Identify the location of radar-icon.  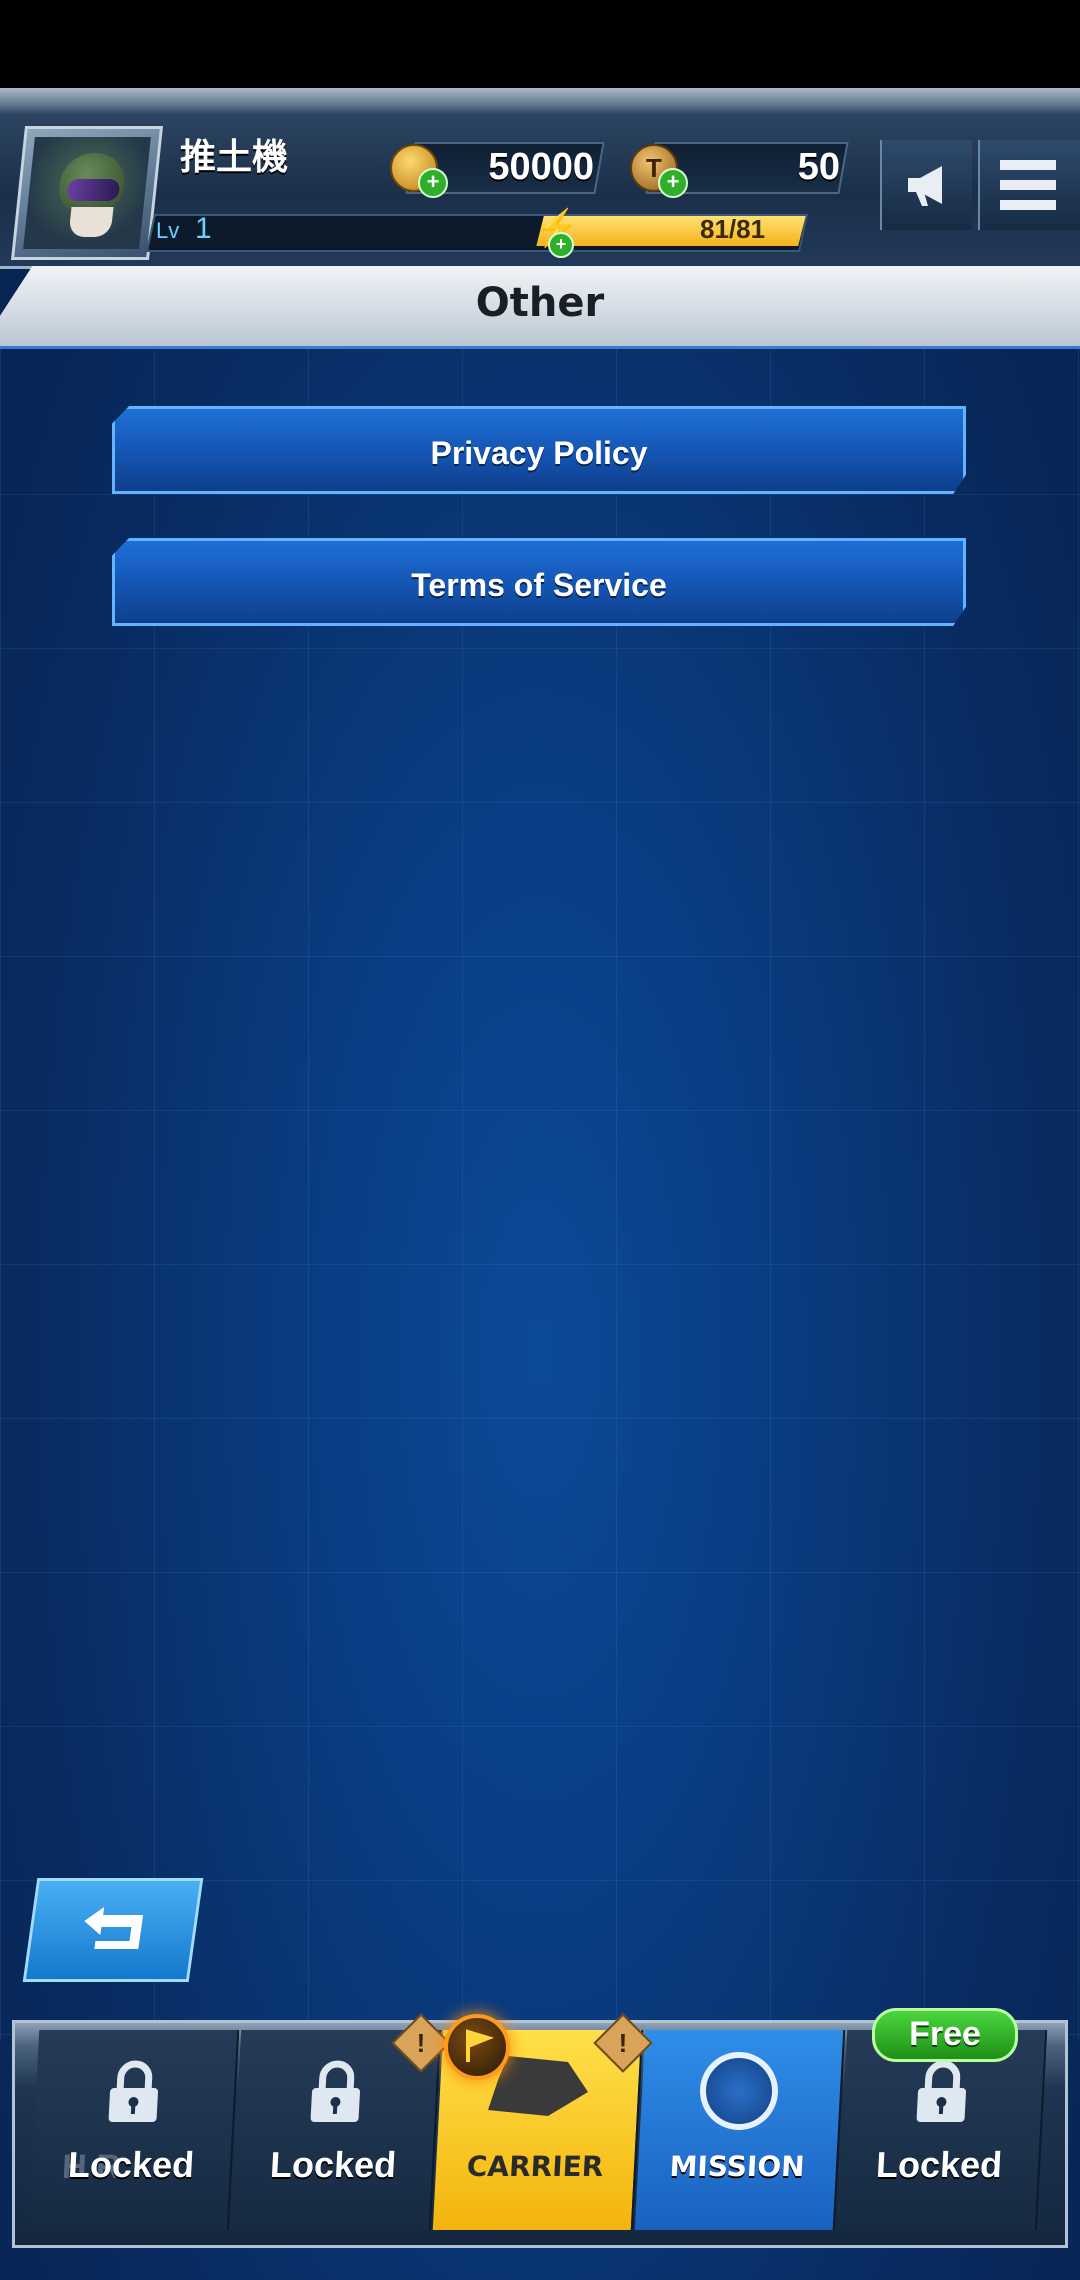
(739, 2091).